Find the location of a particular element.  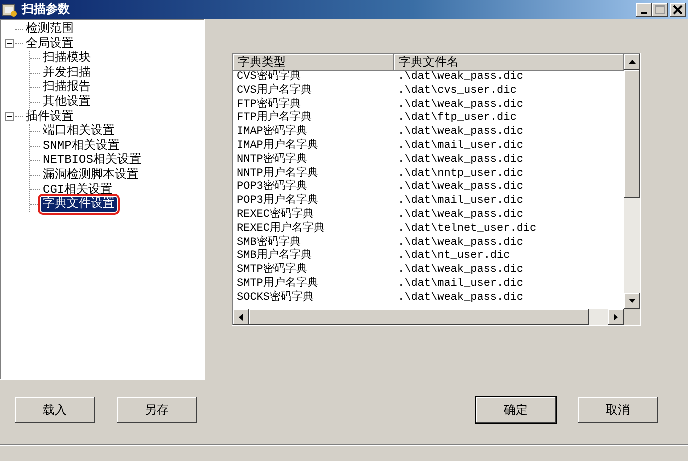

left-arrow-icon is located at coordinates (241, 317).